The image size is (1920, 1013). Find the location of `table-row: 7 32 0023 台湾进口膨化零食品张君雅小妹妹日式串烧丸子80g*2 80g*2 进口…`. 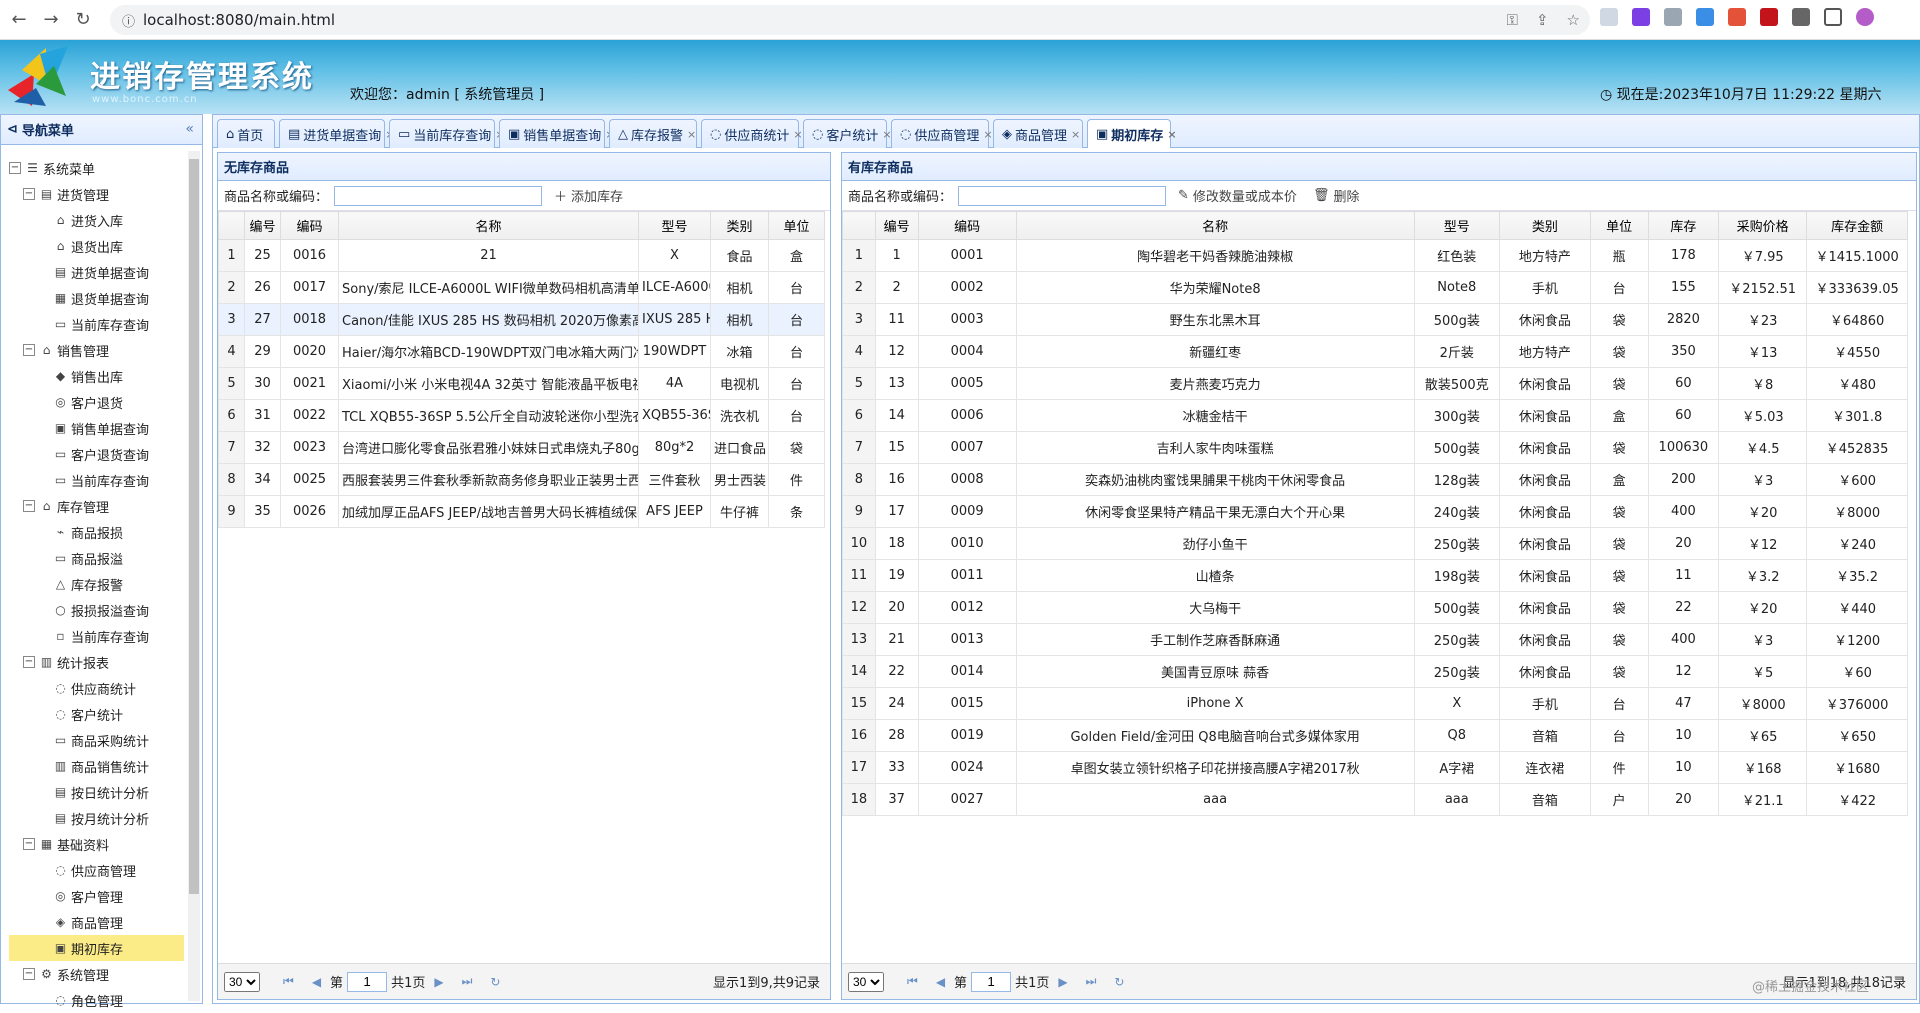

table-row: 7 32 0023 台湾进口膨化零食品张君雅小妹妹日式串烧丸子80g*2 80g*2 进口… is located at coordinates (521, 447).